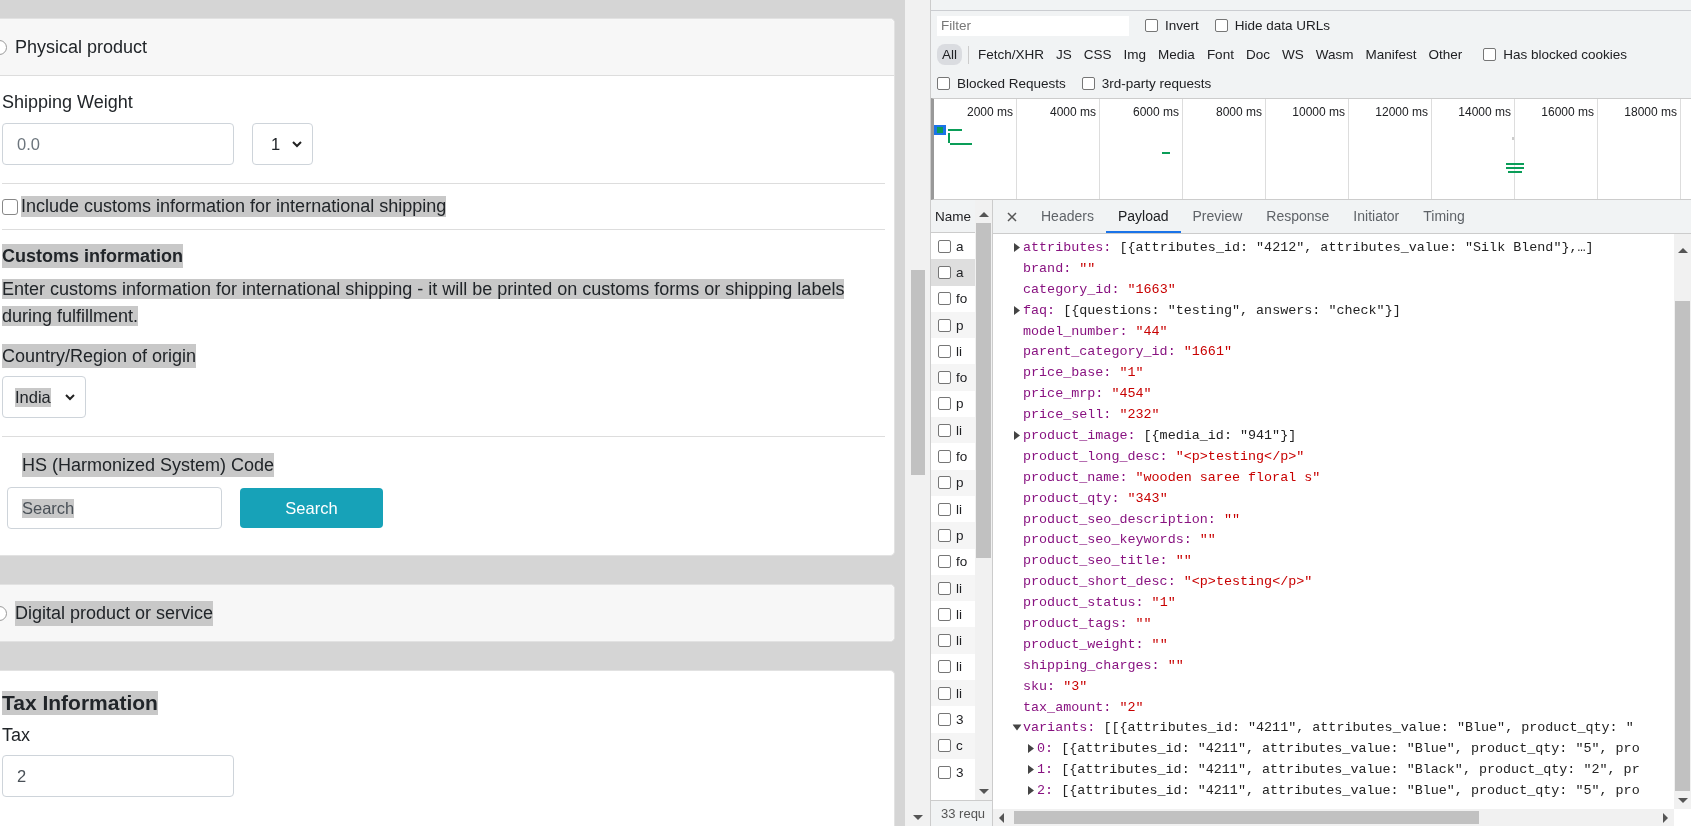 This screenshot has height=826, width=1691. What do you see at coordinates (961, 813) in the screenshot?
I see `status-text: 33 requ` at bounding box center [961, 813].